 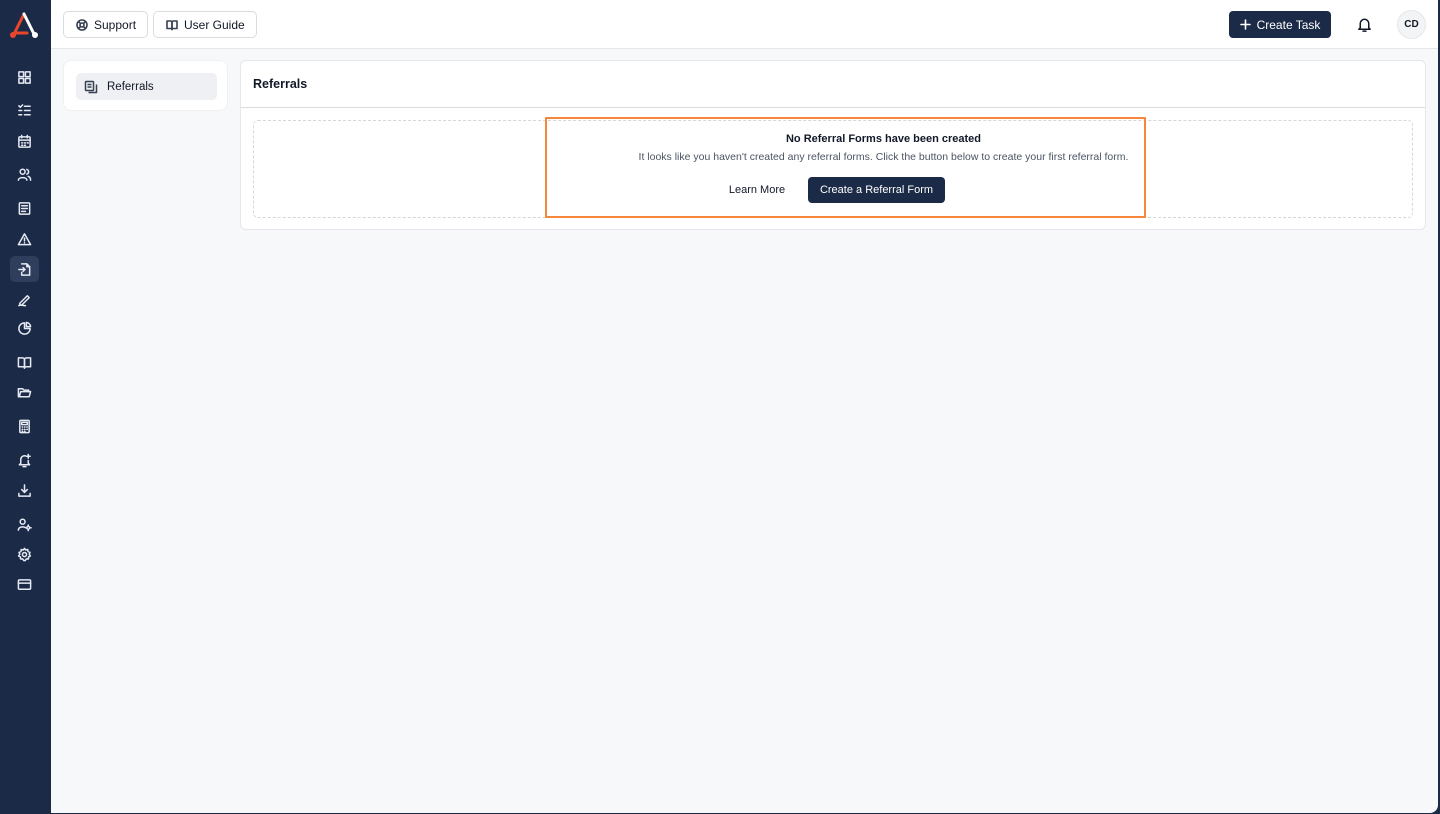 I want to click on referrals-subnav: Referrals, so click(x=145, y=85).